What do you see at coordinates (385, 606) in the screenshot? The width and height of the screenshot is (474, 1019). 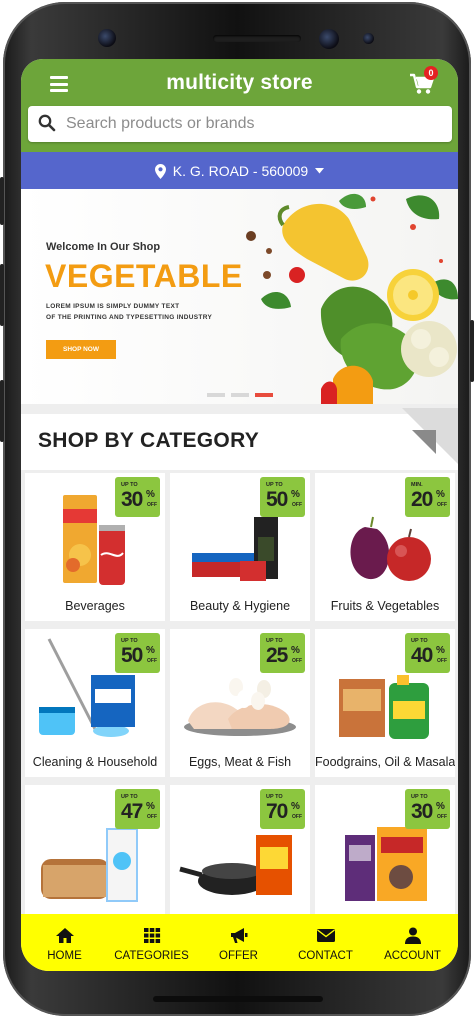 I see `category-label: Fruits & Vegetables` at bounding box center [385, 606].